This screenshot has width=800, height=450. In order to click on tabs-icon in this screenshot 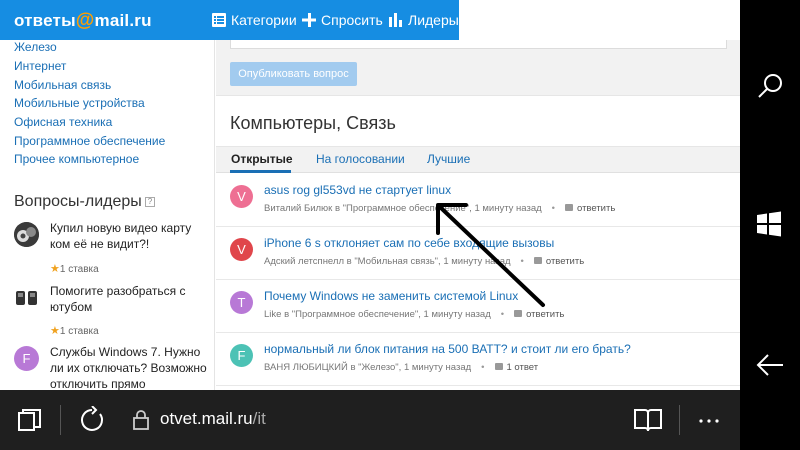, I will do `click(30, 421)`.